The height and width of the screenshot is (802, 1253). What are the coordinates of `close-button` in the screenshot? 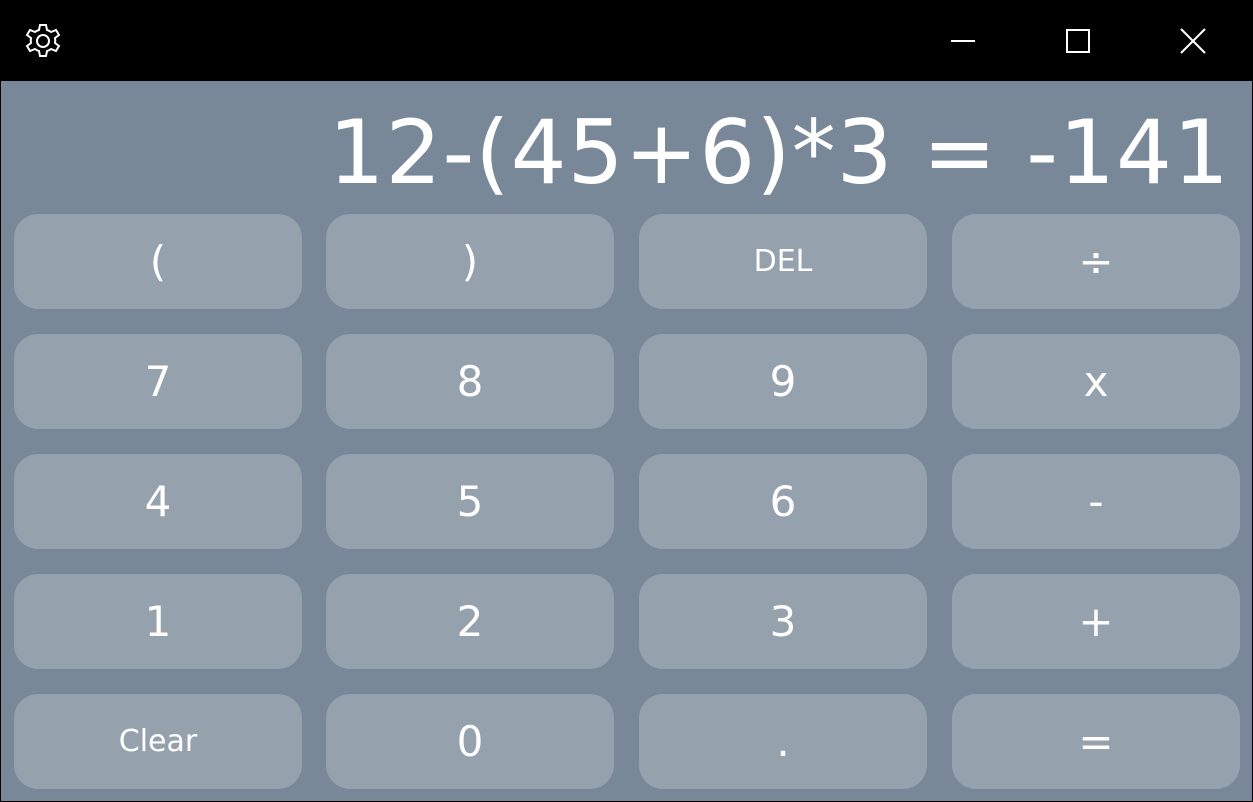 It's located at (1193, 41).